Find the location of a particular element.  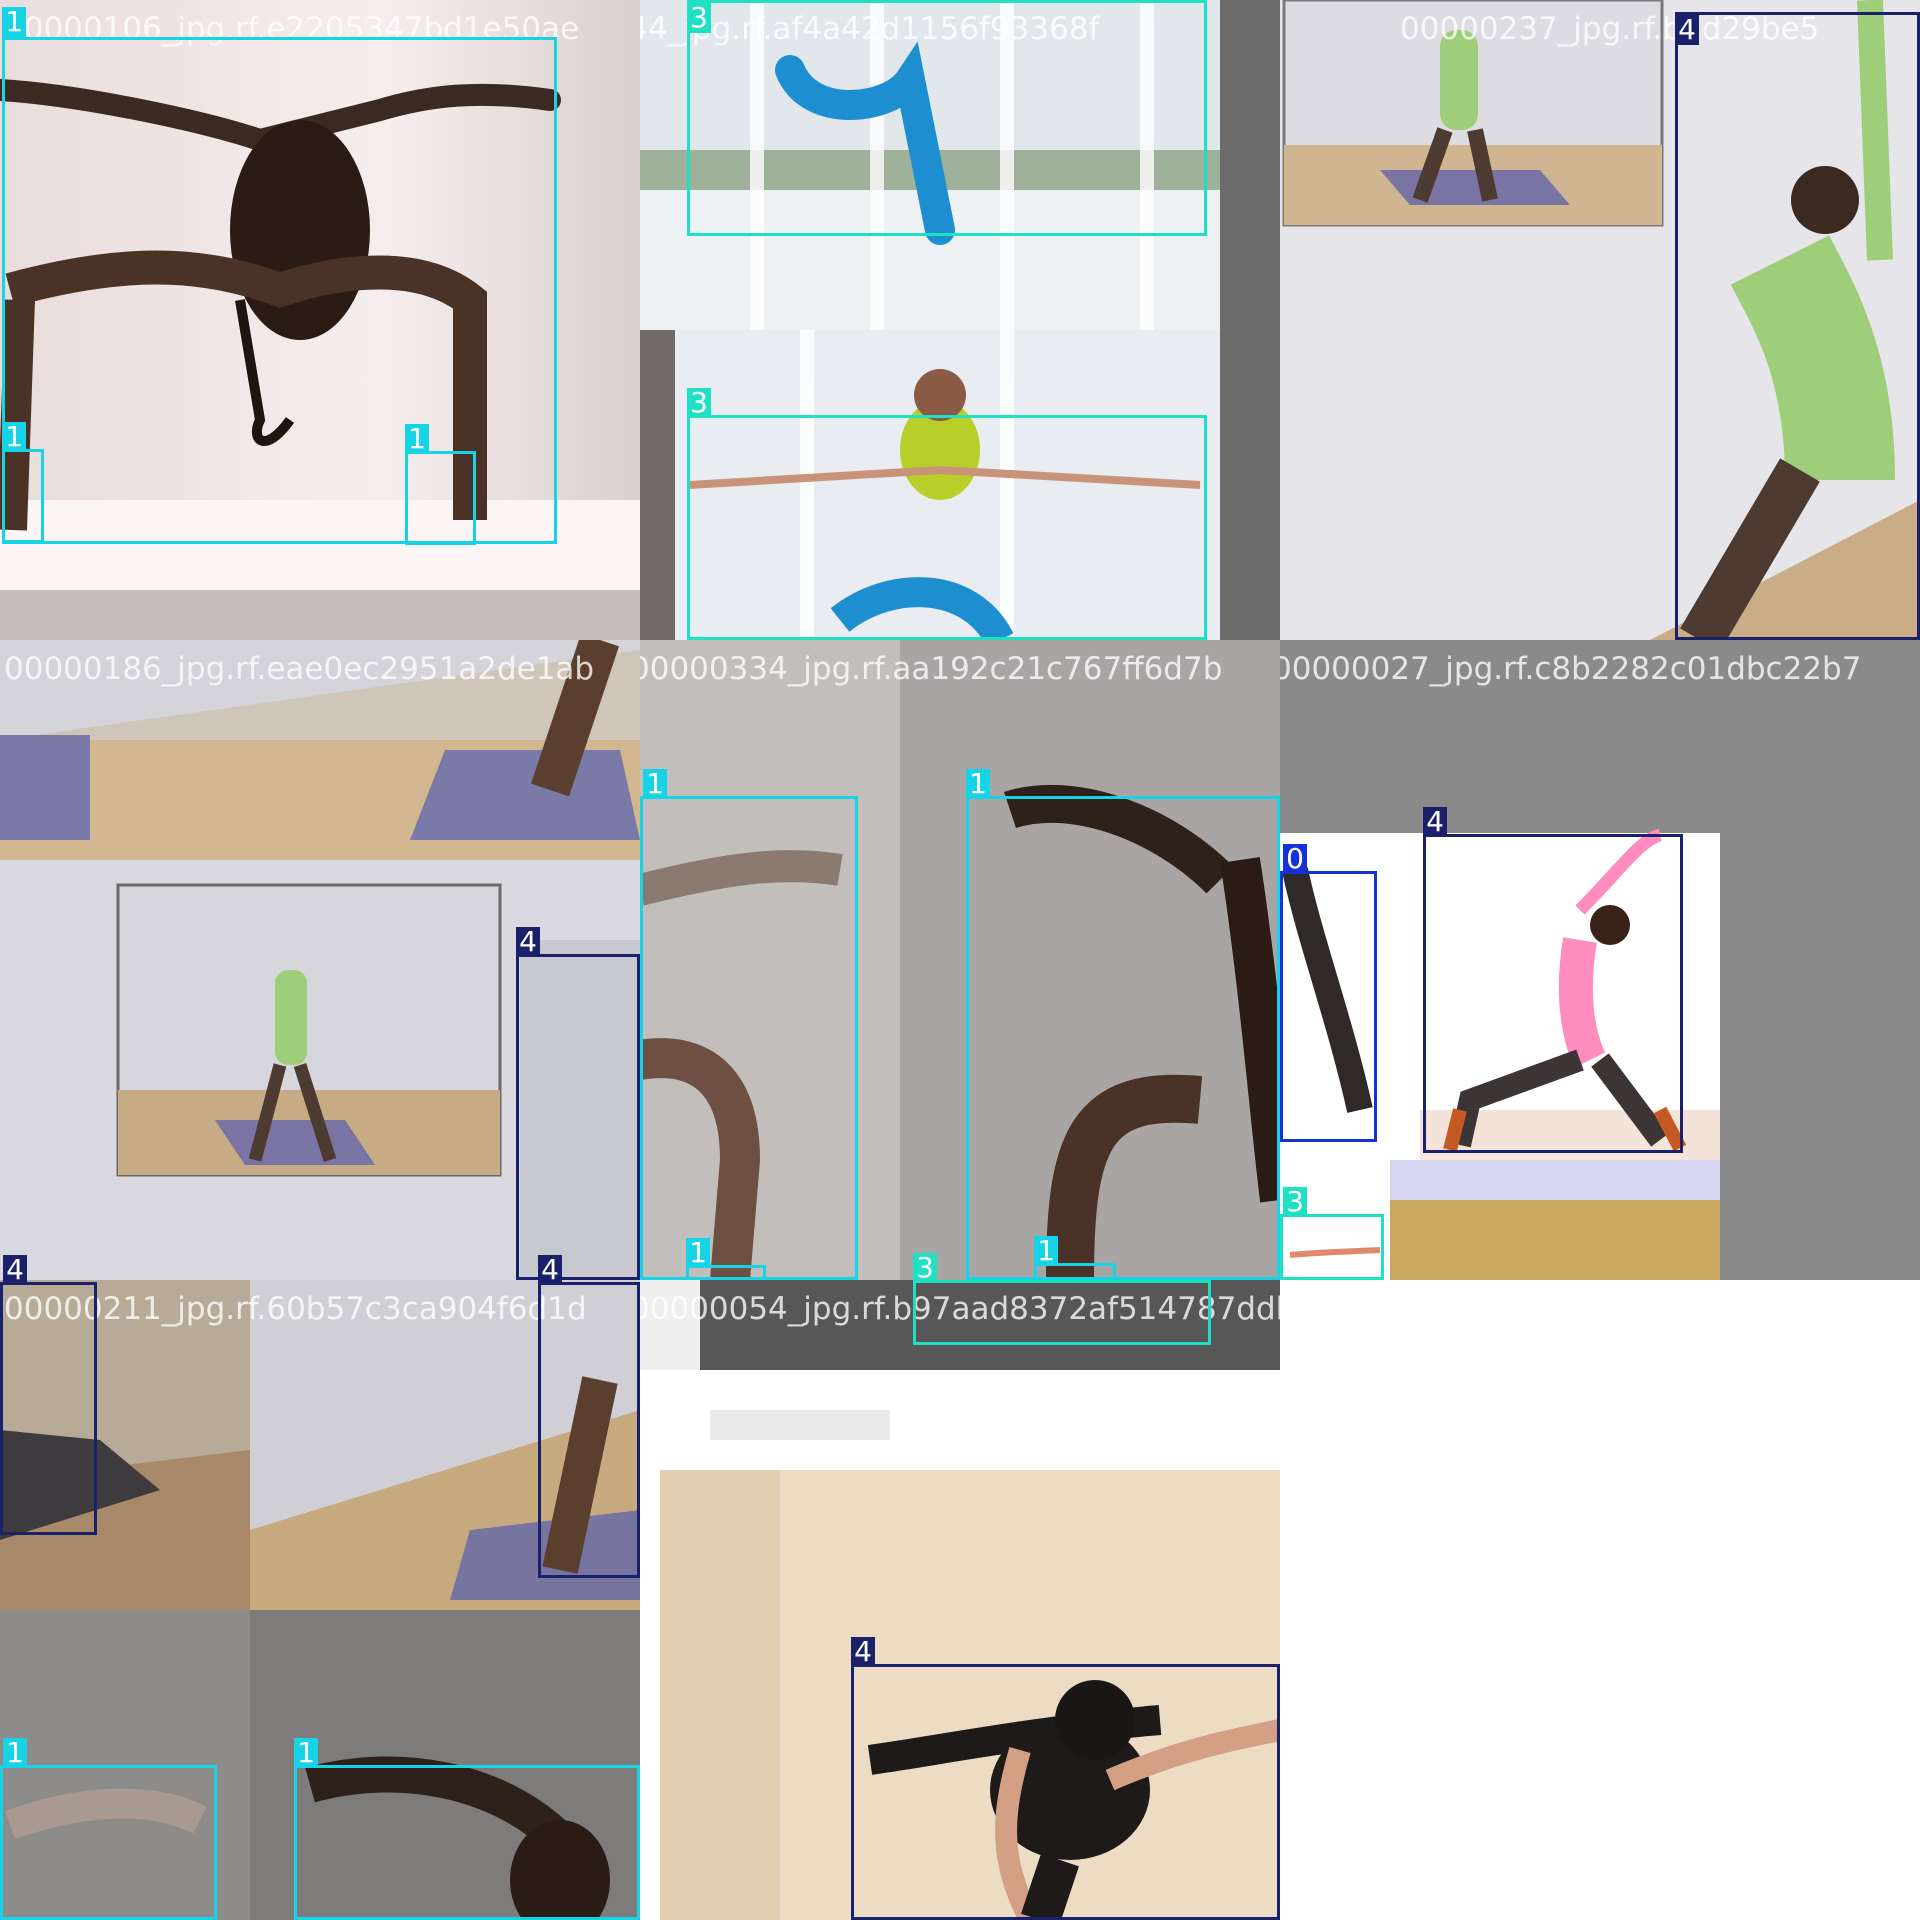

bbox-class-0: 0 is located at coordinates (1328, 993).